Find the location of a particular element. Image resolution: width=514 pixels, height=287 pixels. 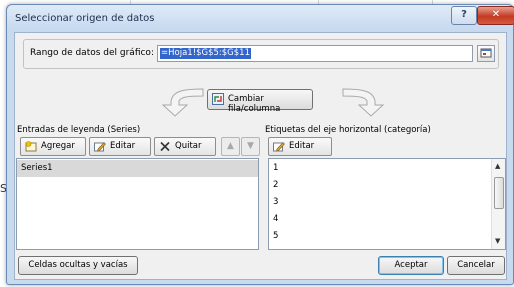

help-button: ? is located at coordinates (464, 15).